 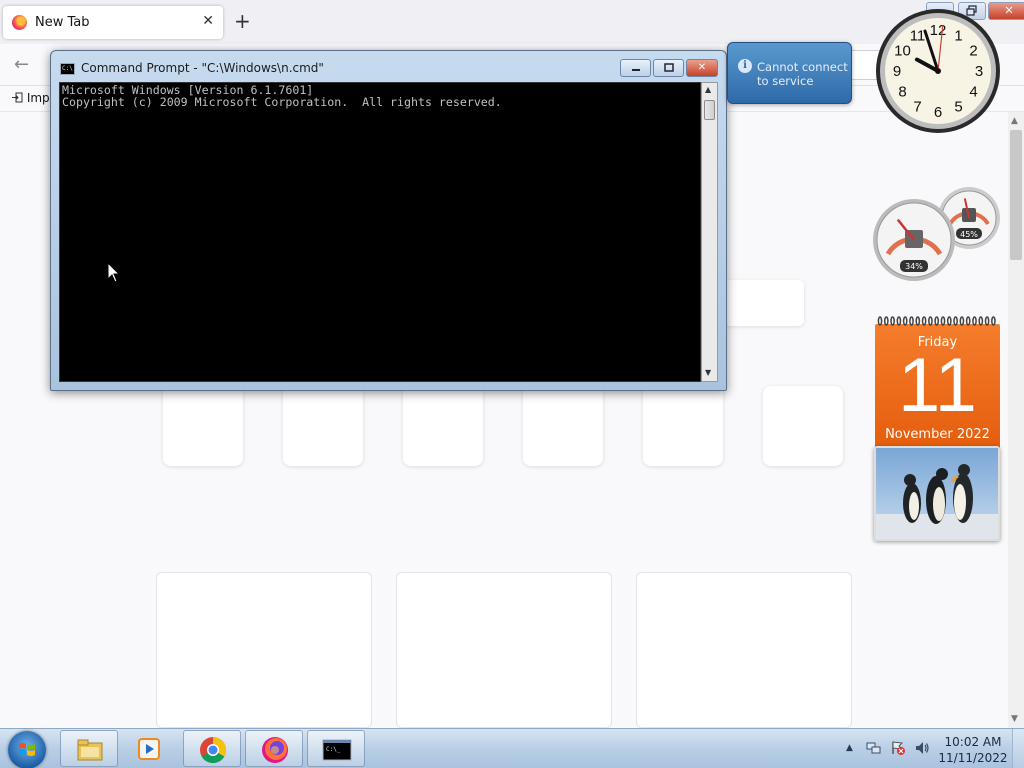 I want to click on maximize-icon, so click(x=668, y=67).